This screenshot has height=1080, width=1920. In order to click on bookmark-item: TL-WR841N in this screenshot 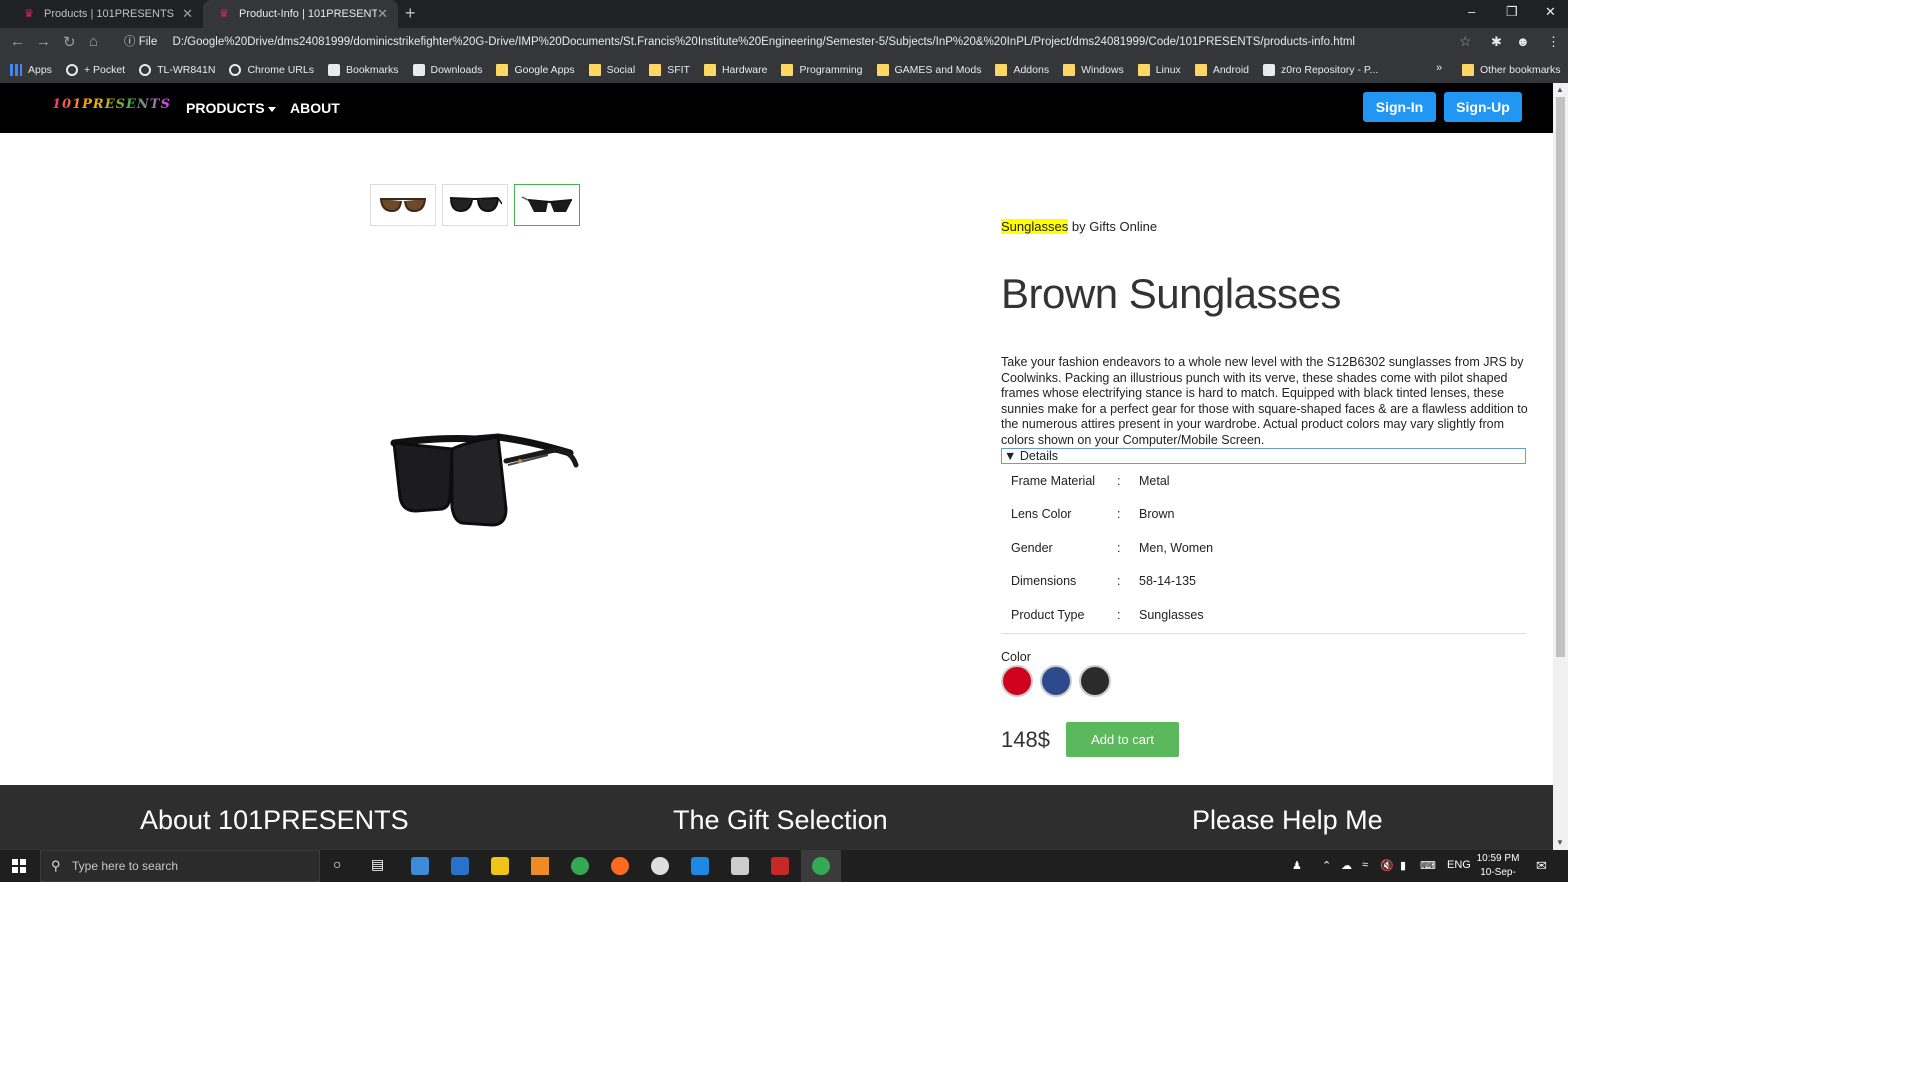, I will do `click(177, 70)`.